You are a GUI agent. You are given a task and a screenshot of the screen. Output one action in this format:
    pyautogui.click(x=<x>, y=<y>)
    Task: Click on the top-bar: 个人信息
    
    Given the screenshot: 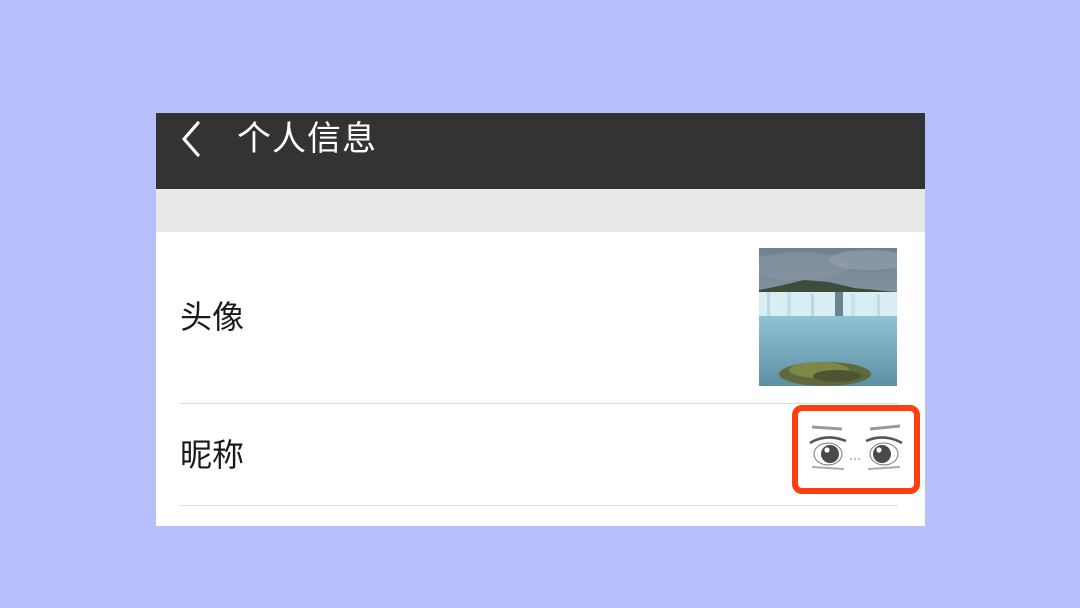 What is the action you would take?
    pyautogui.click(x=540, y=151)
    